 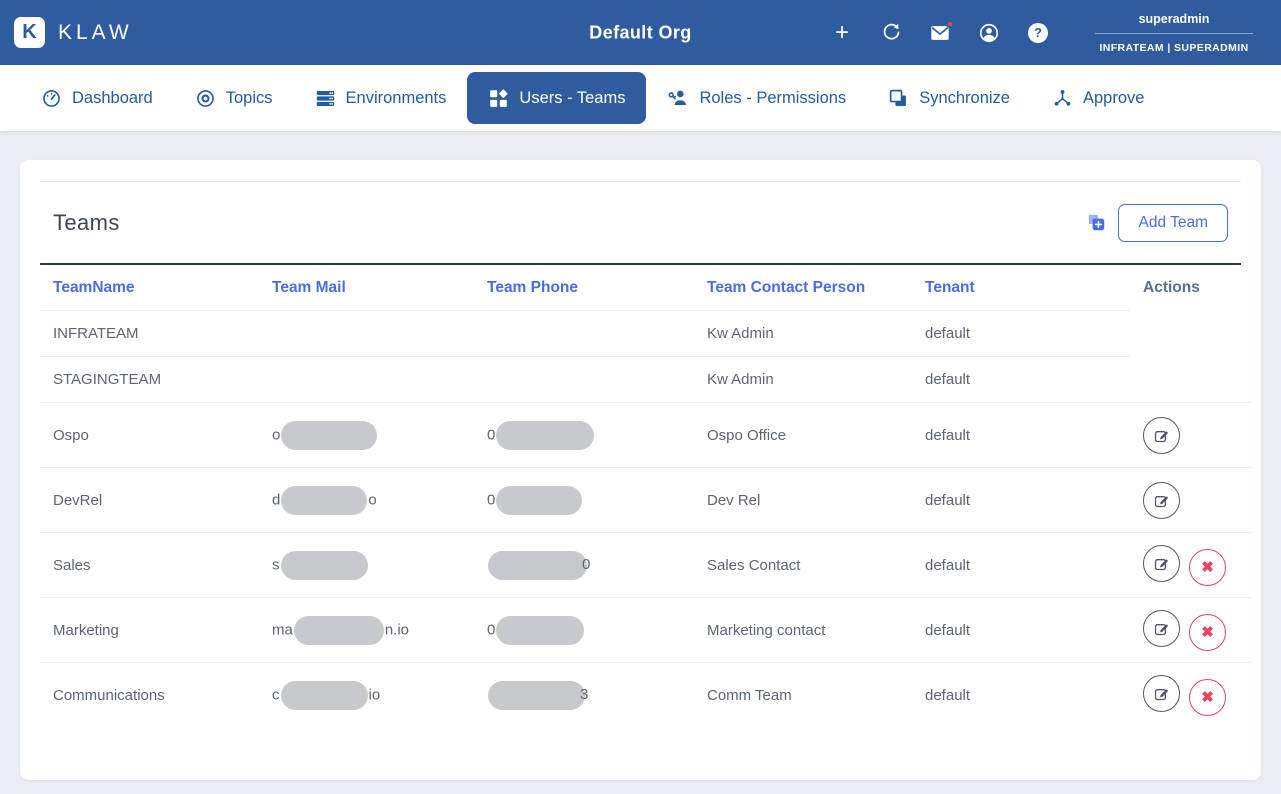 I want to click on cell-team-mail: ma n.io, so click(x=366, y=630).